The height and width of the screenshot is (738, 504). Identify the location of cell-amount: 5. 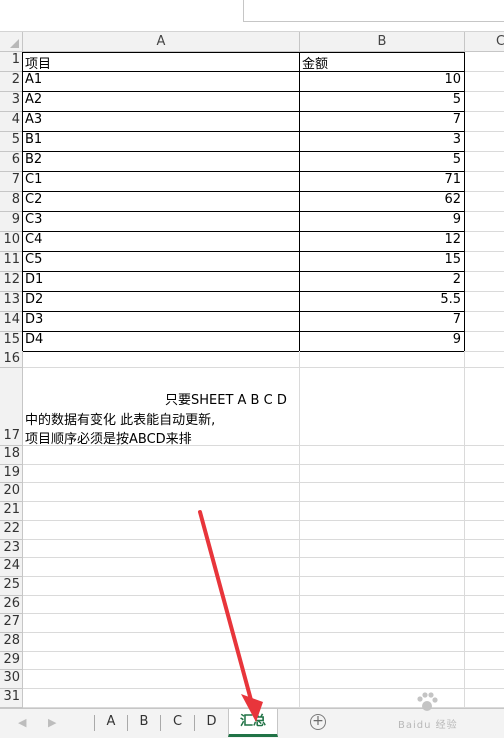
(382, 162).